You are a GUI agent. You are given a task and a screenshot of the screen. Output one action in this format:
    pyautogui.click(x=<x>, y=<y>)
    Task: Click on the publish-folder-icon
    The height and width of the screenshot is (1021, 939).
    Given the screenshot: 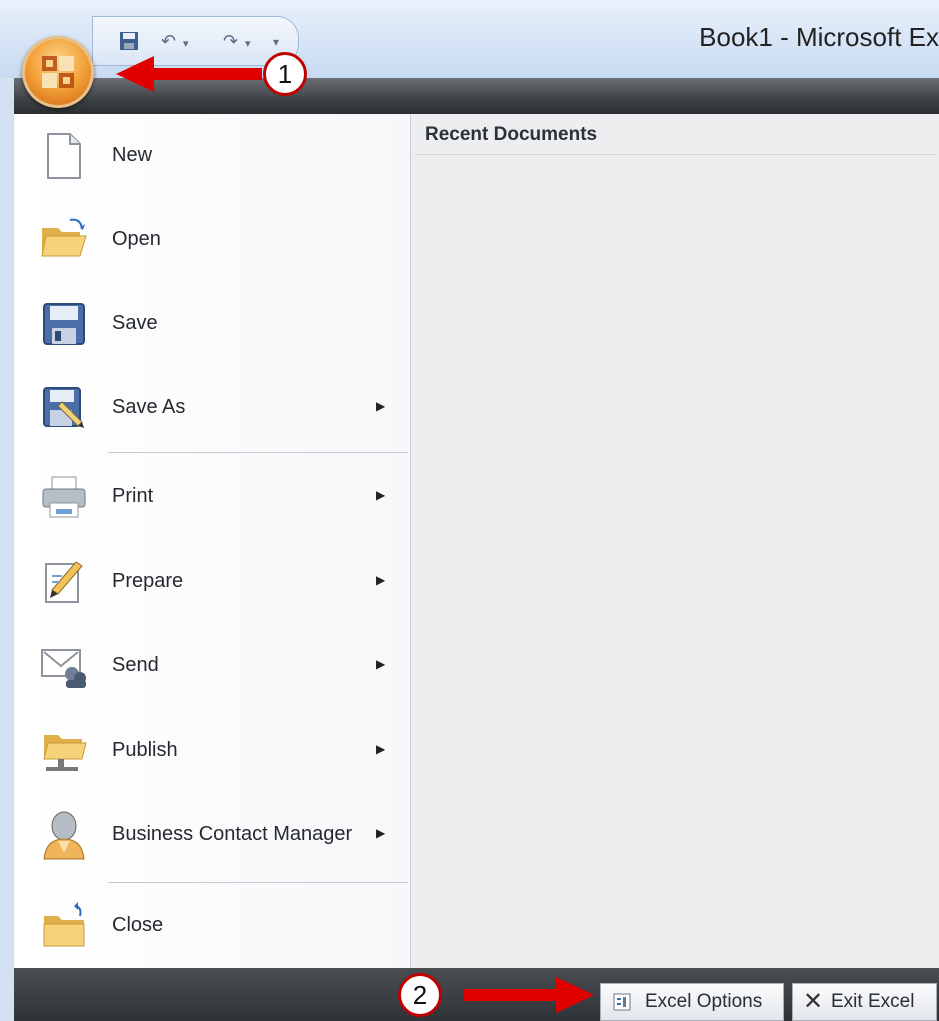 What is the action you would take?
    pyautogui.click(x=65, y=753)
    